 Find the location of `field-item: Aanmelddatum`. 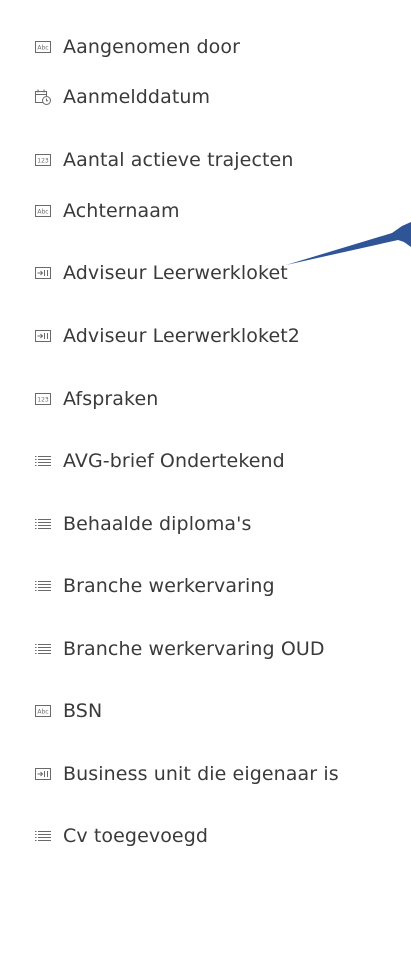

field-item: Aanmelddatum is located at coordinates (205, 97).